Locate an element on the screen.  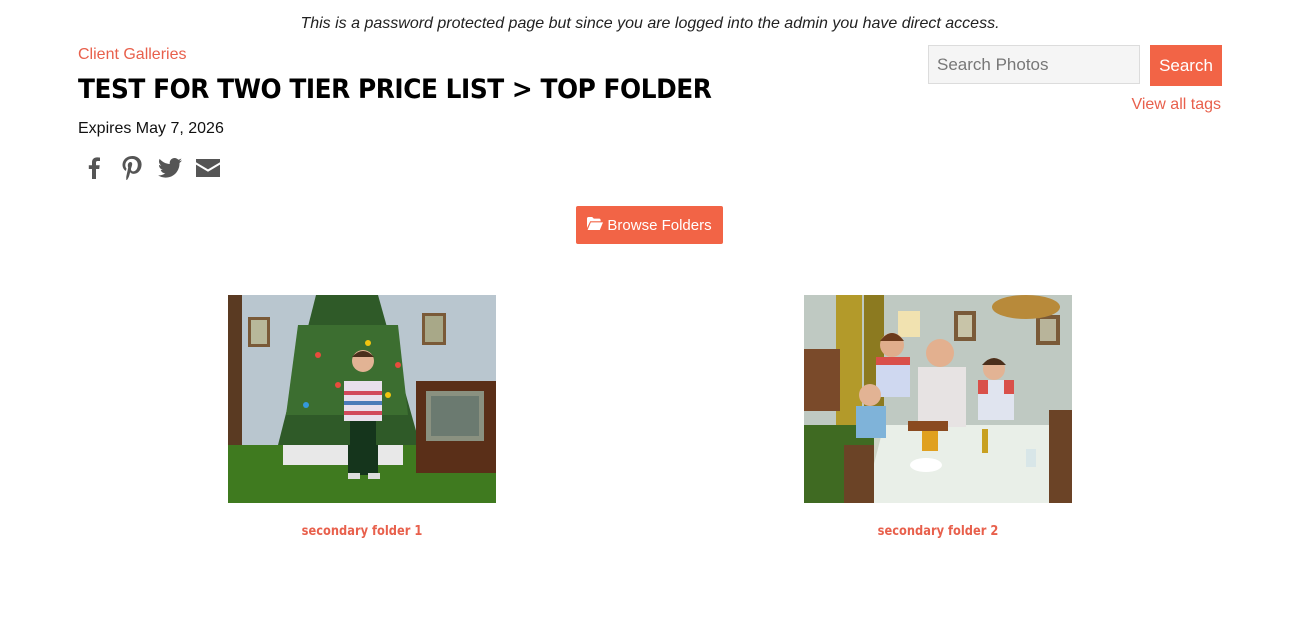
folder-open-icon is located at coordinates (595, 225).